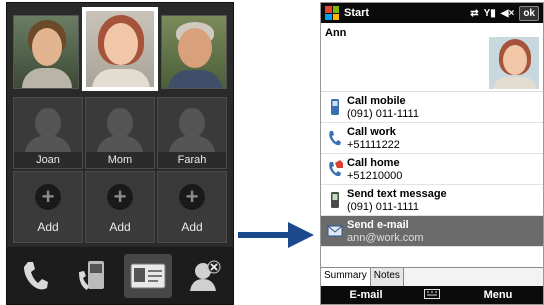 This screenshot has height=305, width=544. I want to click on text-message-icon, so click(335, 200).